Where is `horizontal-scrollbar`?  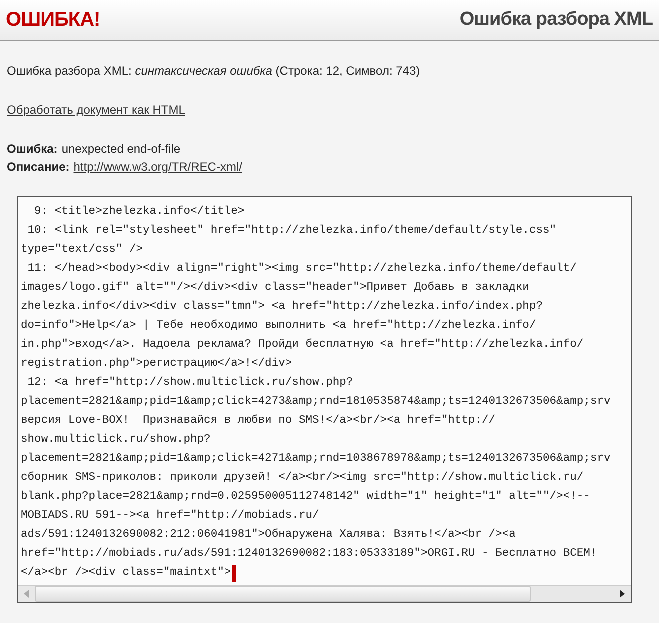 horizontal-scrollbar is located at coordinates (324, 593).